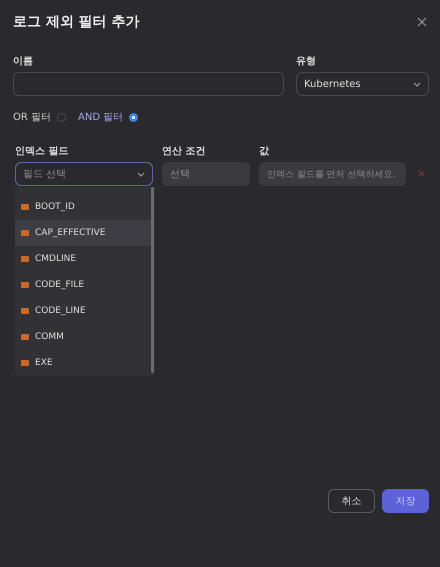 This screenshot has height=567, width=440. Describe the element at coordinates (184, 151) in the screenshot. I see `field-label: 연산 조건` at that location.